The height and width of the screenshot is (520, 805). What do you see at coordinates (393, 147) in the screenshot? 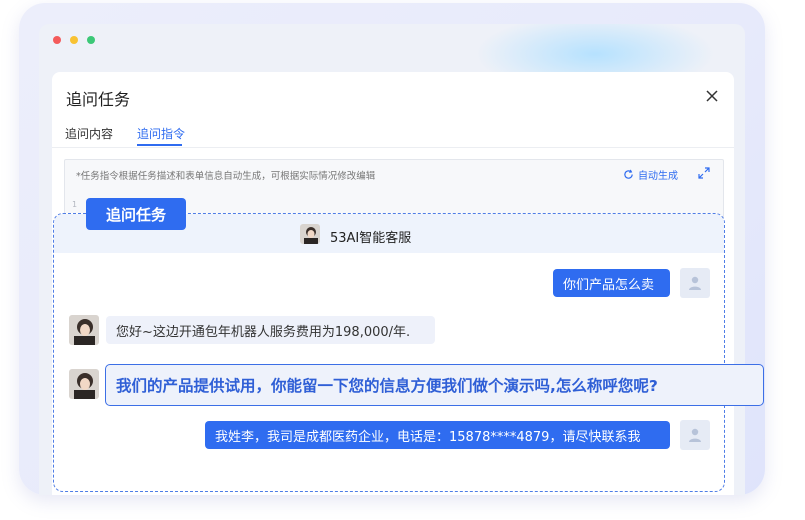
I see `tab-divider` at bounding box center [393, 147].